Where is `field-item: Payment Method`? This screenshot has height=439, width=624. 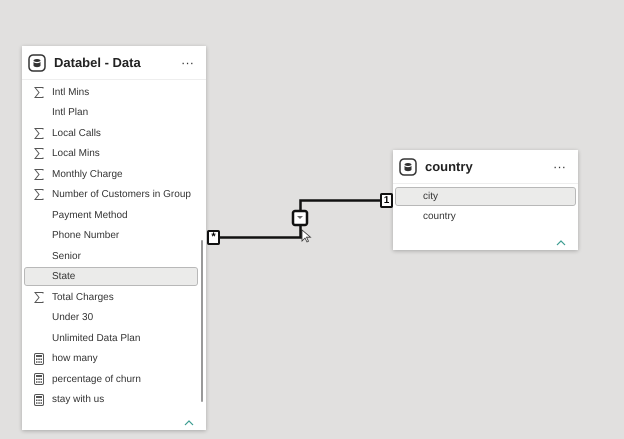 field-item: Payment Method is located at coordinates (111, 215).